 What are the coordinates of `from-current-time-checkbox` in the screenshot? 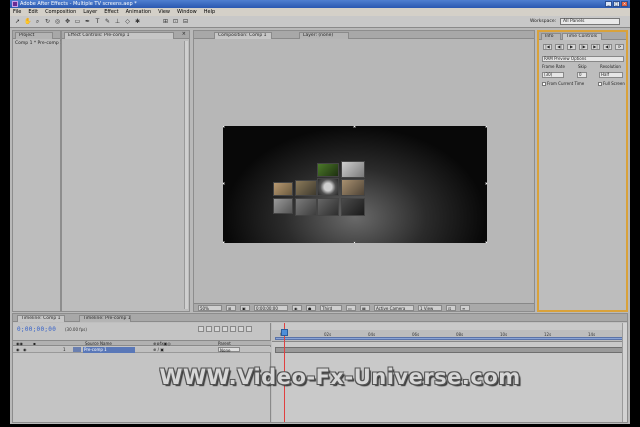 It's located at (544, 84).